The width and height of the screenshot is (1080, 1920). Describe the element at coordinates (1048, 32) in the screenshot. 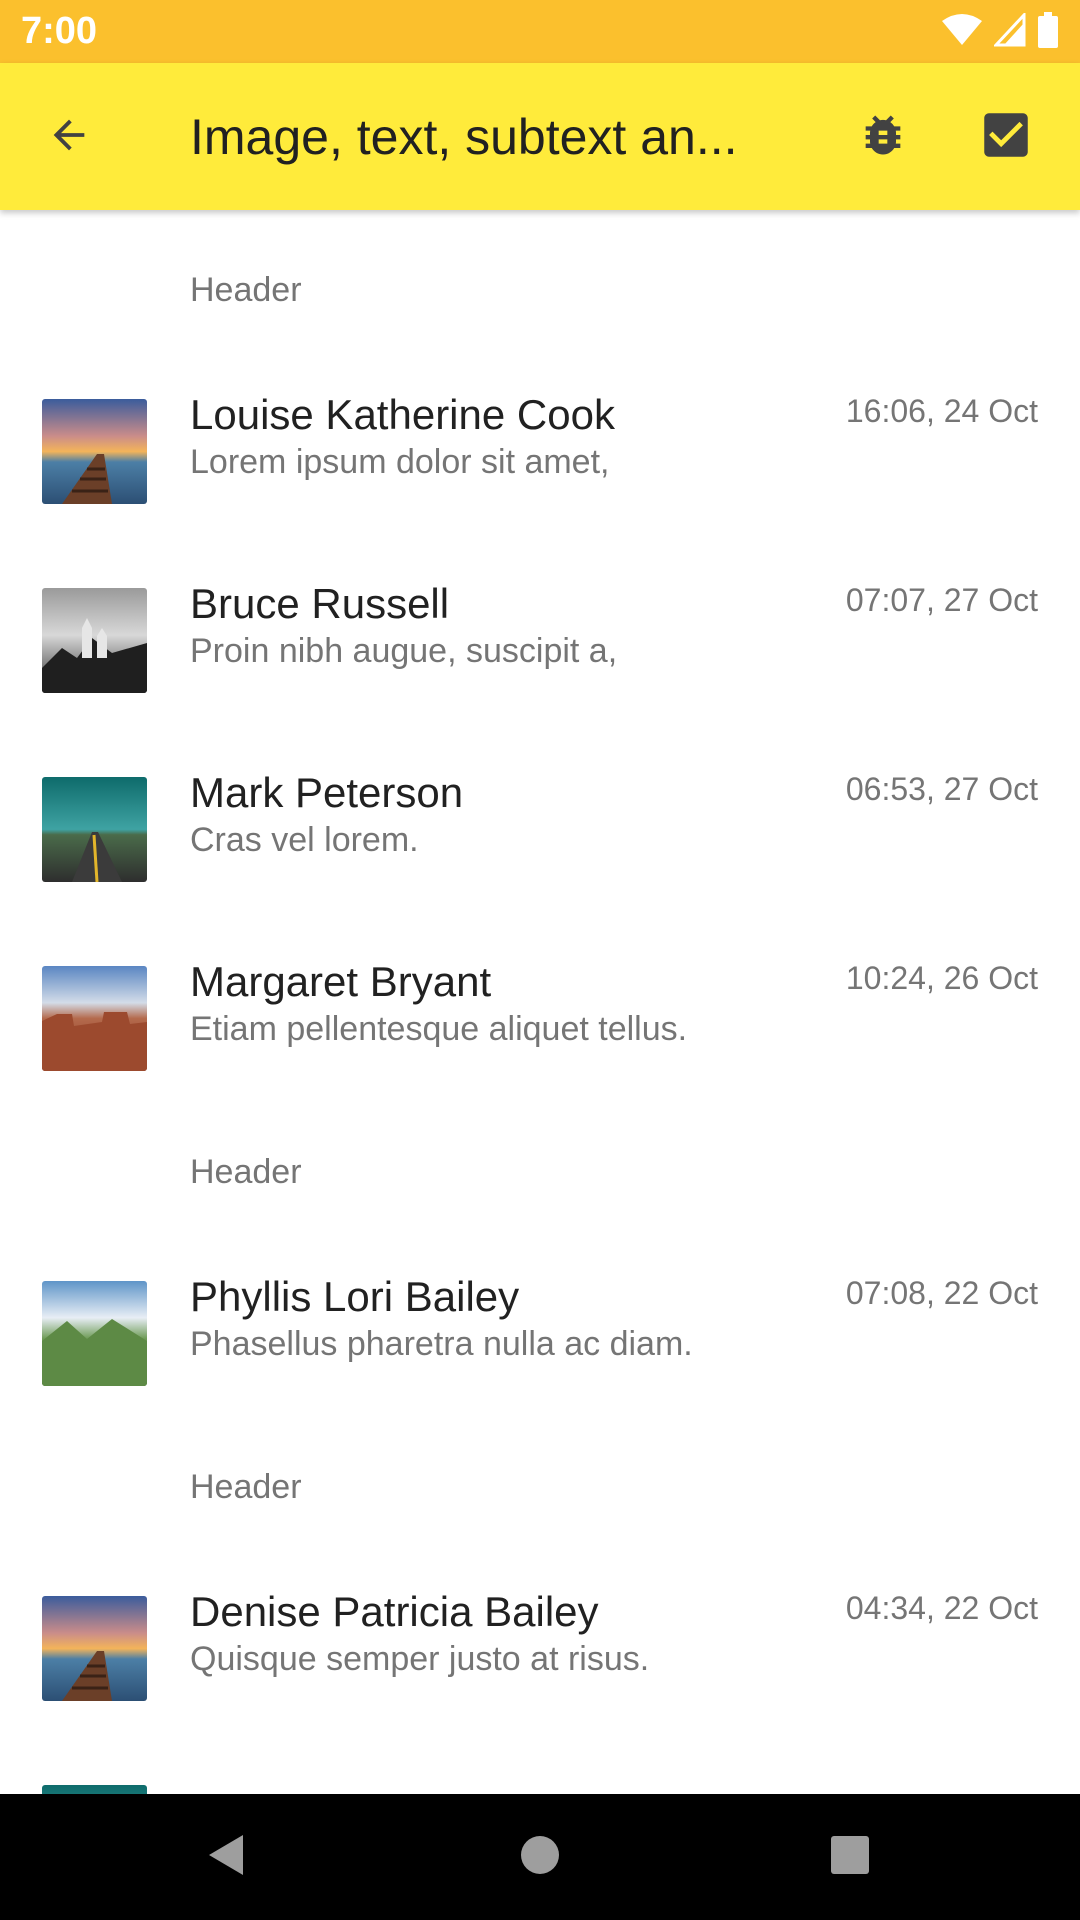

I see `battery-icon` at that location.